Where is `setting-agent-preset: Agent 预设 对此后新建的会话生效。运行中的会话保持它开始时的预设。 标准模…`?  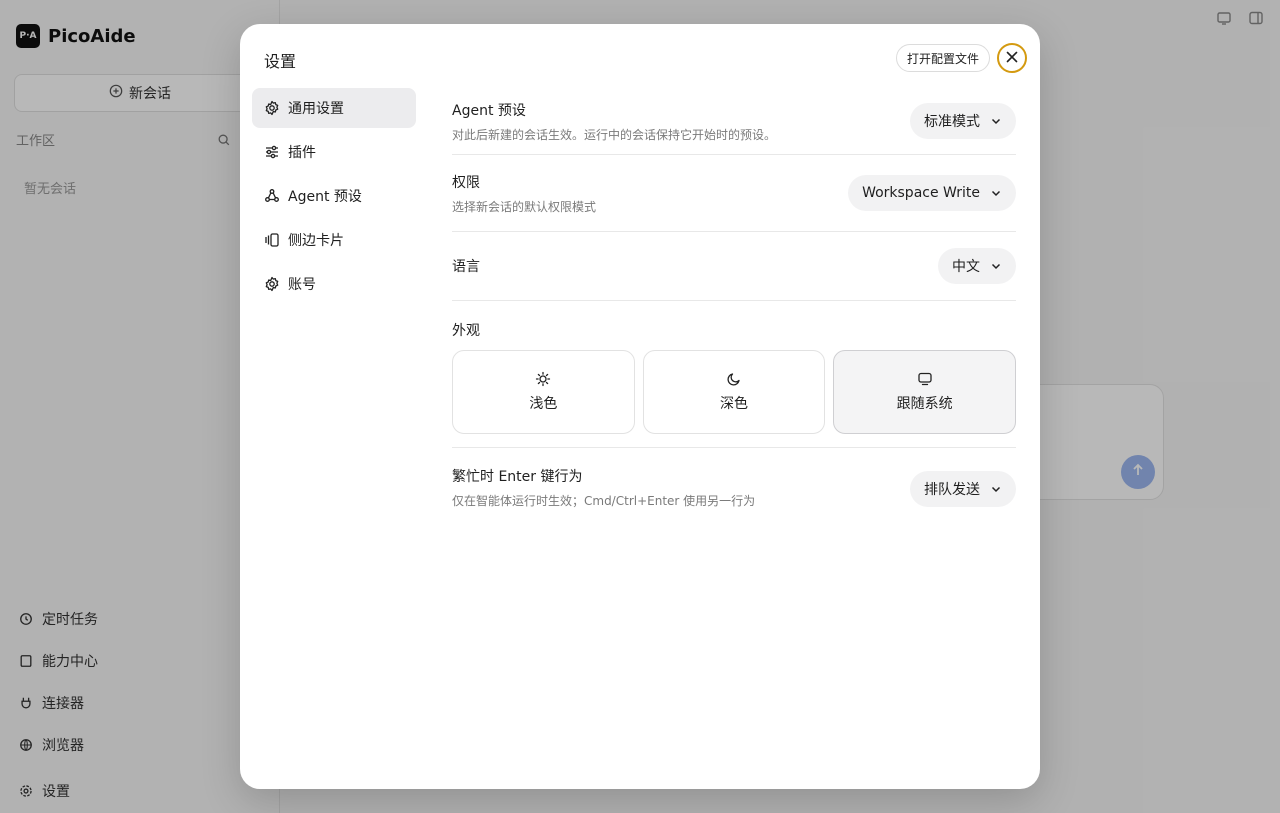 setting-agent-preset: Agent 预设 对此后新建的会话生效。运行中的会话保持它开始时的预设。 标准模… is located at coordinates (734, 121).